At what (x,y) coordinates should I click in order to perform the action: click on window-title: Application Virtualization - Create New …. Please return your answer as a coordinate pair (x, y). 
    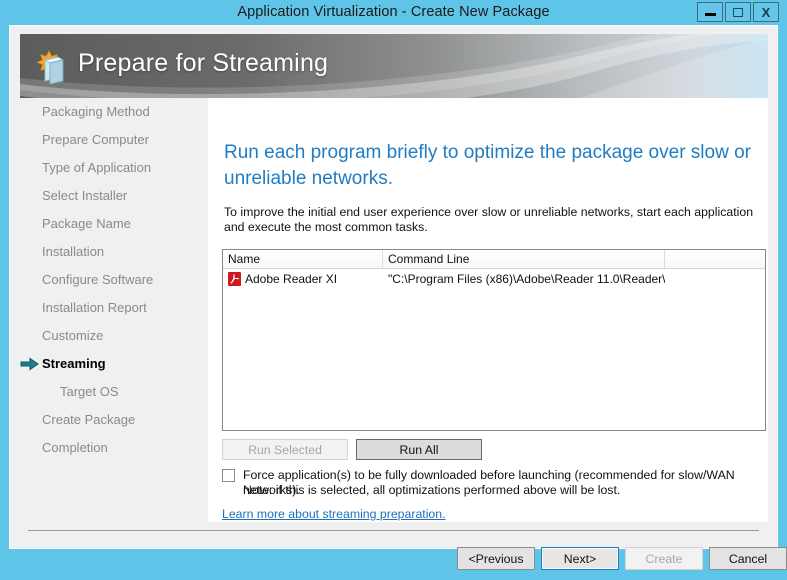
    Looking at the image, I should click on (393, 12).